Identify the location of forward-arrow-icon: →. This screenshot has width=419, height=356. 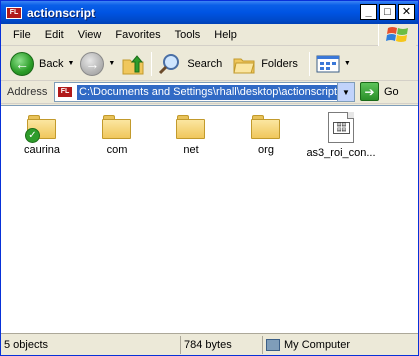
(92, 63).